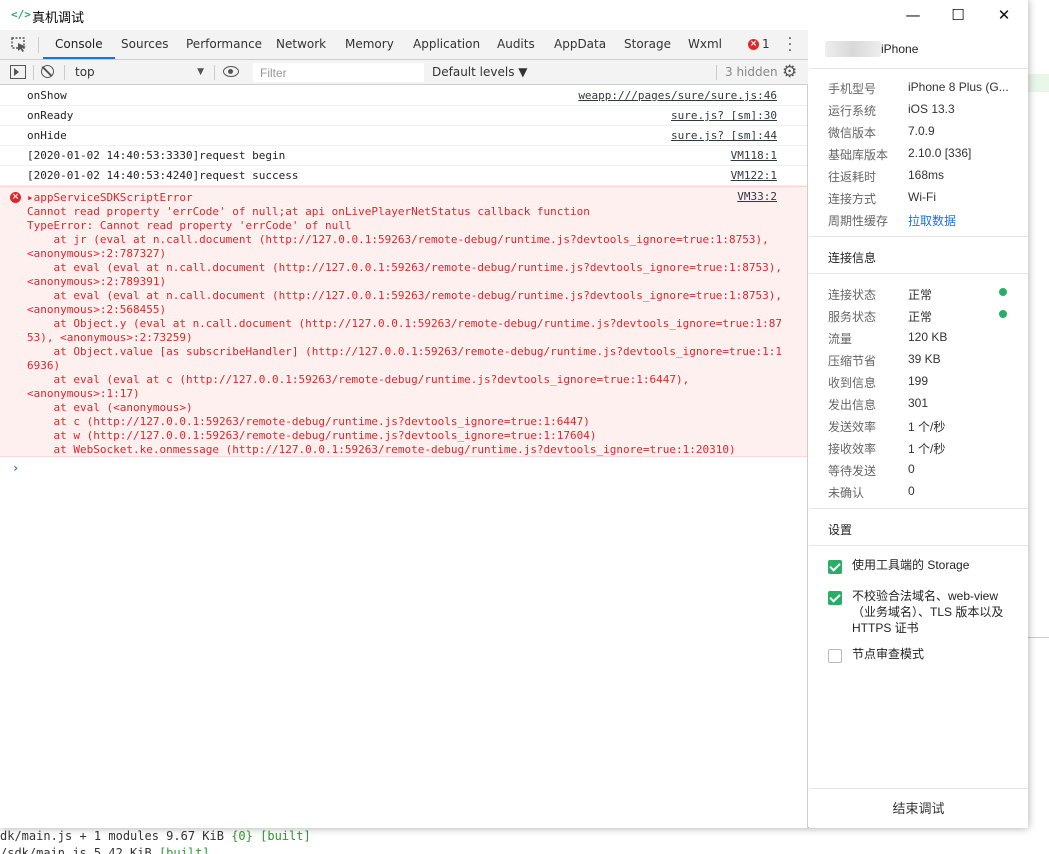 This screenshot has height=854, width=1049. I want to click on device-name: iPhone, so click(900, 49).